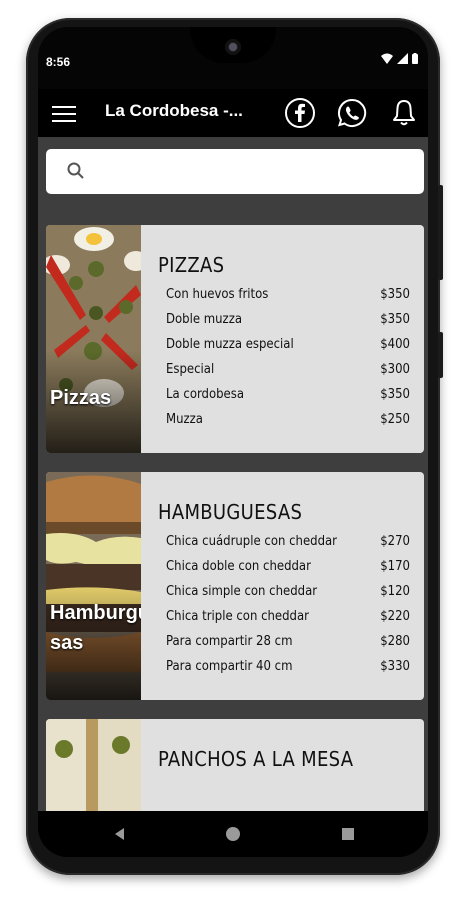 This screenshot has width=455, height=900. Describe the element at coordinates (233, 47) in the screenshot. I see `front-camera` at that location.